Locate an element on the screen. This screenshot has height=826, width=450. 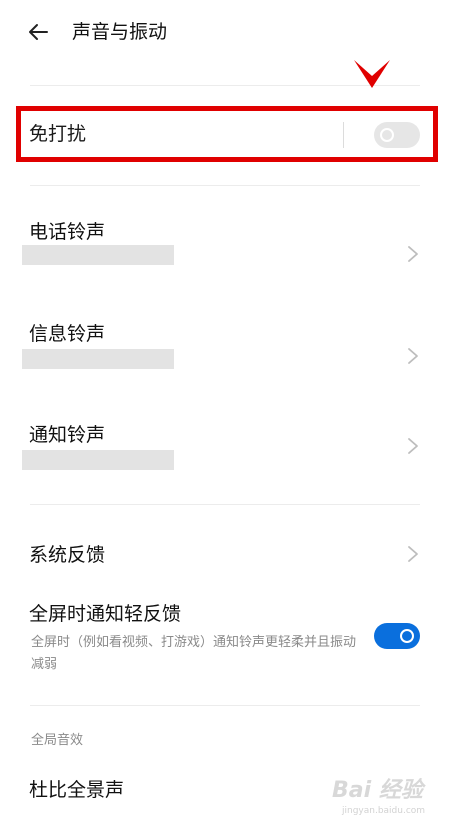
dnd-toggle is located at coordinates (397, 135).